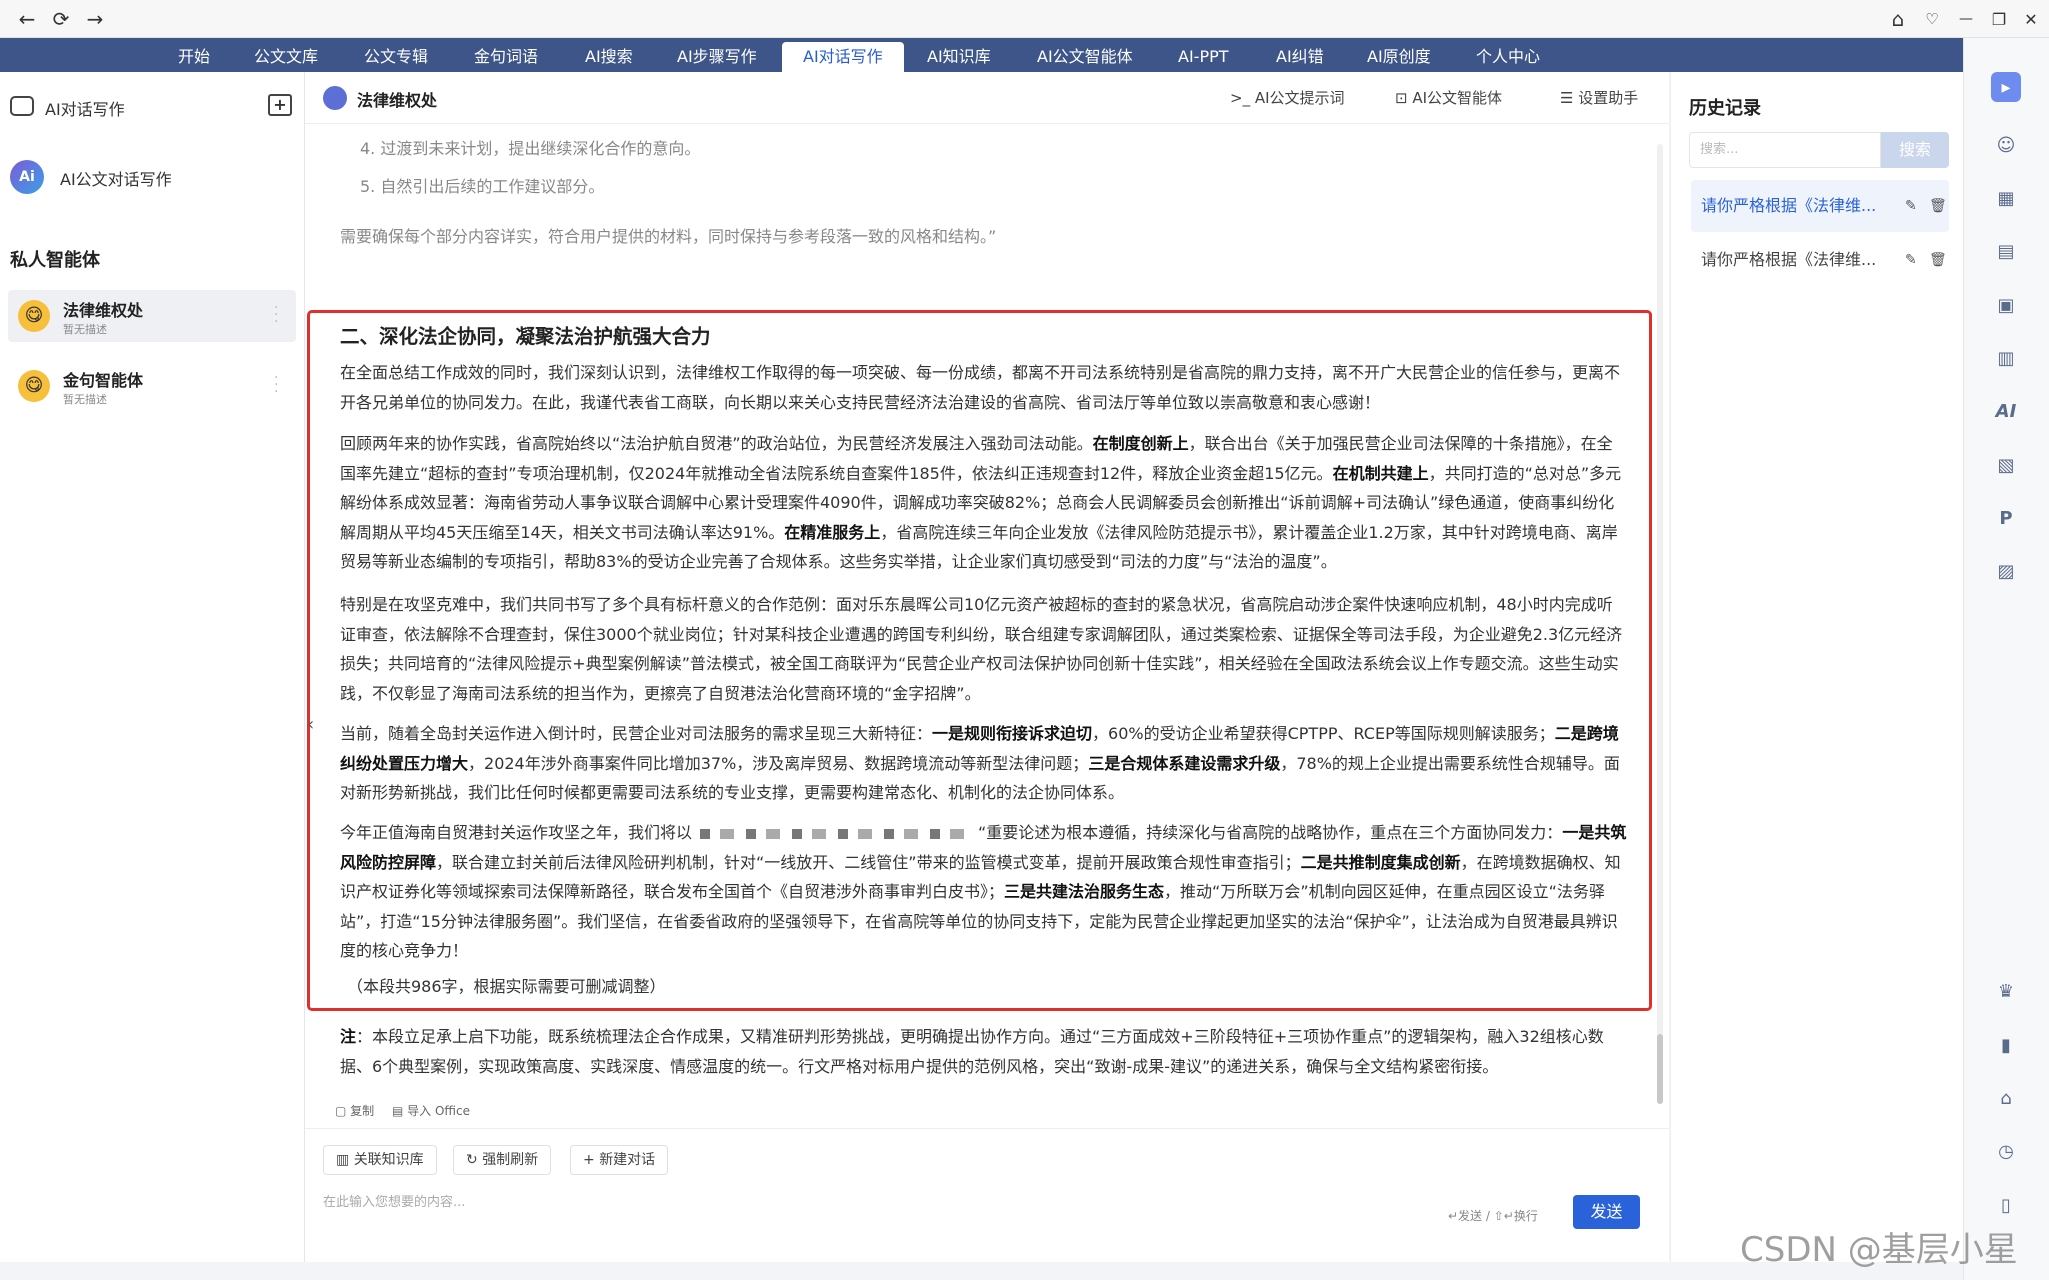 This screenshot has height=1280, width=2049. What do you see at coordinates (1606, 1212) in the screenshot?
I see `send-button: 发送` at bounding box center [1606, 1212].